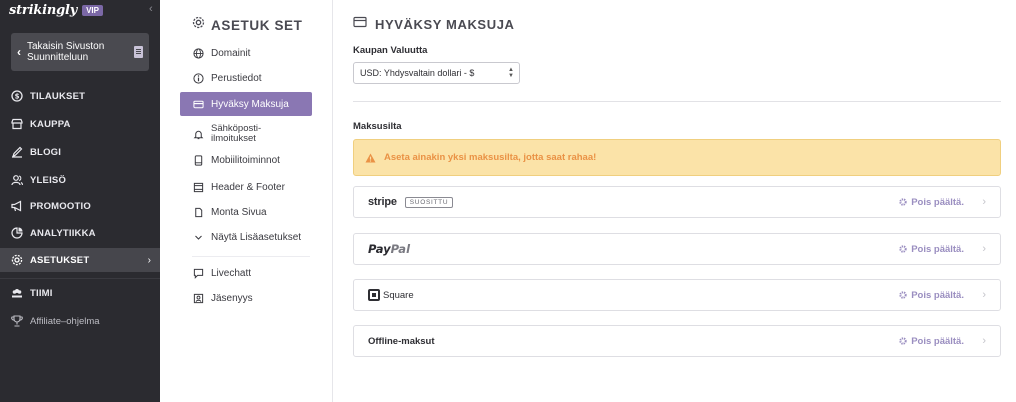 The height and width of the screenshot is (402, 1016). I want to click on page-icon, so click(138, 52).